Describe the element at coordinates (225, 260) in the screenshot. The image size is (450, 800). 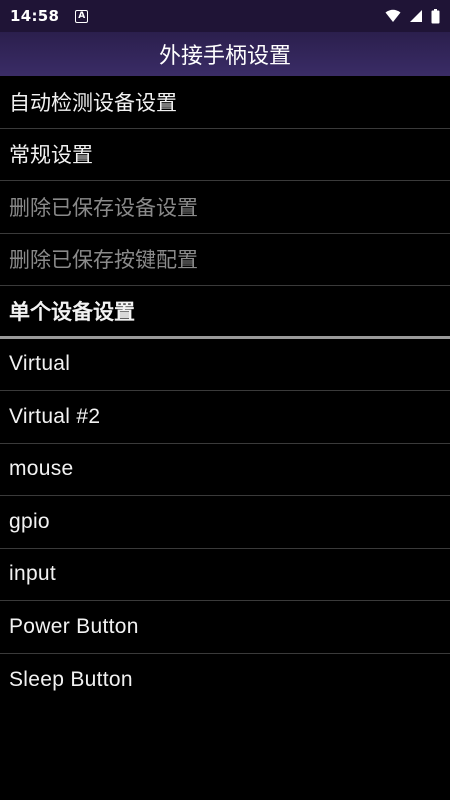
I see `delete-saved-key-config-item: 删除已保存按键配置` at that location.